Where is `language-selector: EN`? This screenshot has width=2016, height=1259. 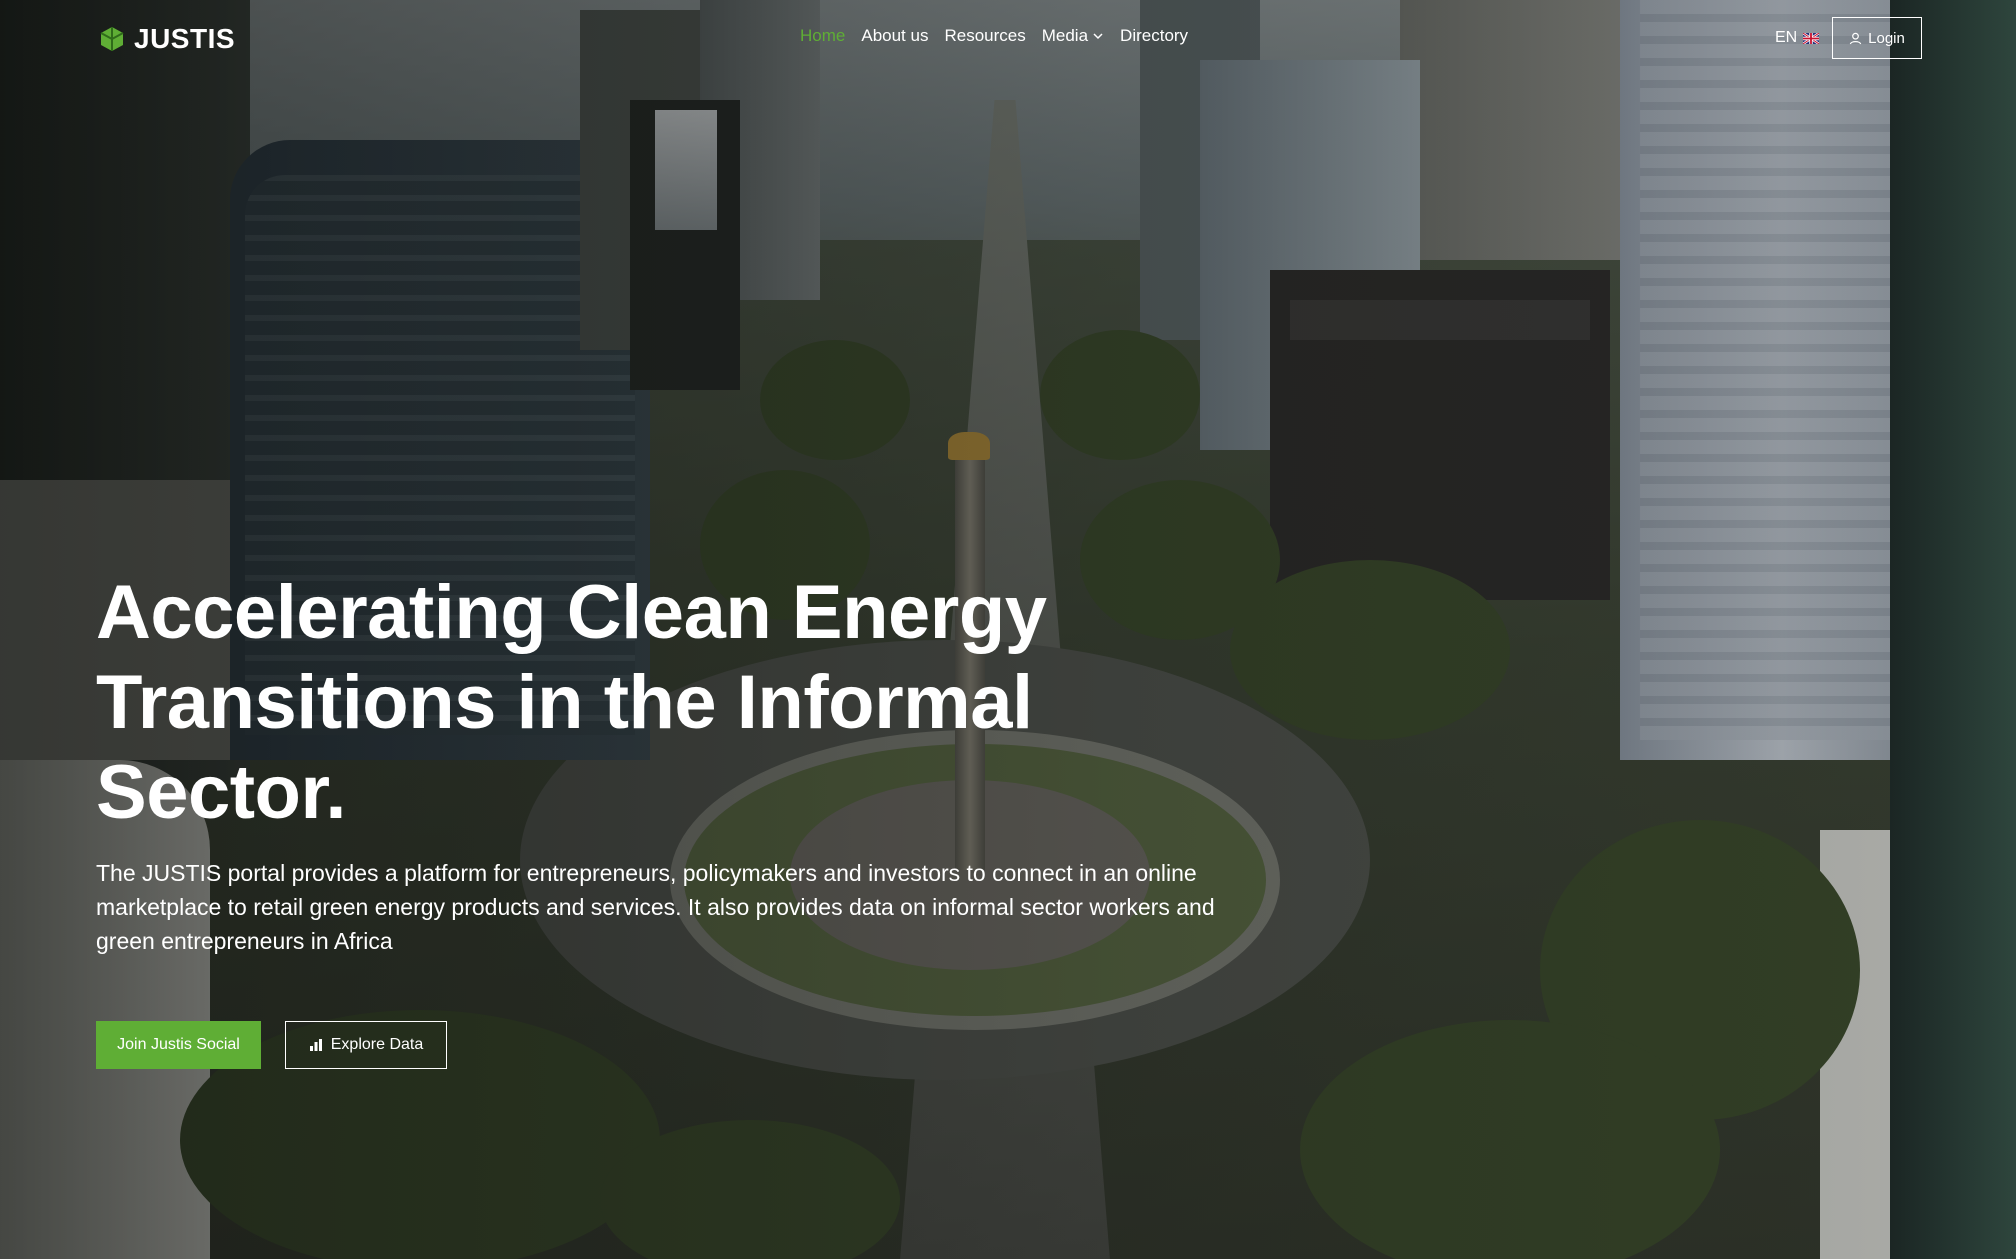 language-selector: EN is located at coordinates (1797, 38).